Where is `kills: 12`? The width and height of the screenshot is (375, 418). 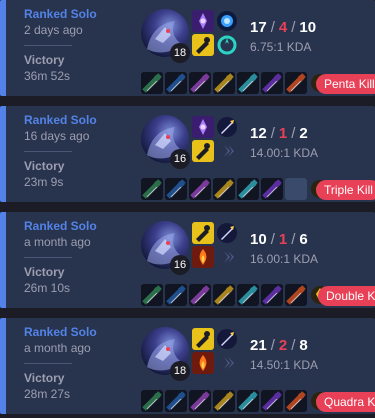
kills: 12 is located at coordinates (258, 133).